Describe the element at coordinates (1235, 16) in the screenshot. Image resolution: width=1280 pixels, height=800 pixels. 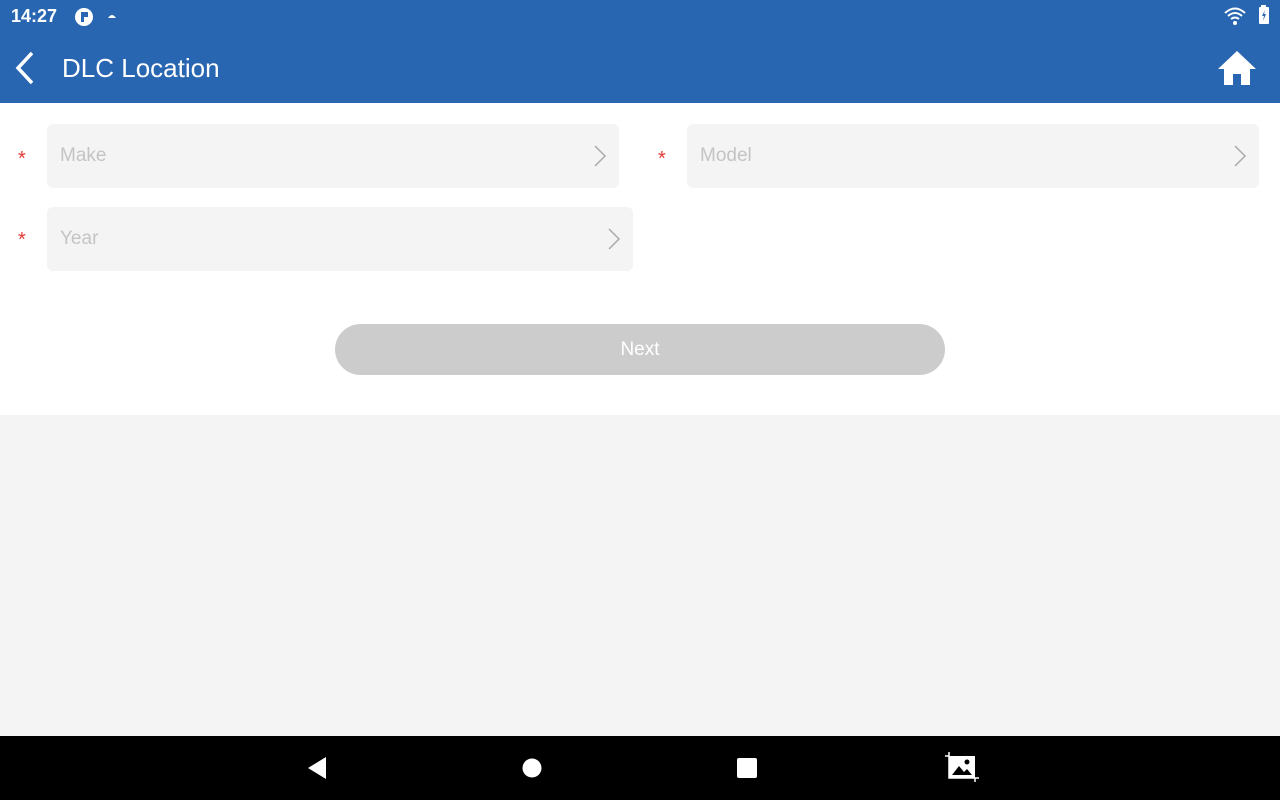
I see `wifi-icon` at that location.